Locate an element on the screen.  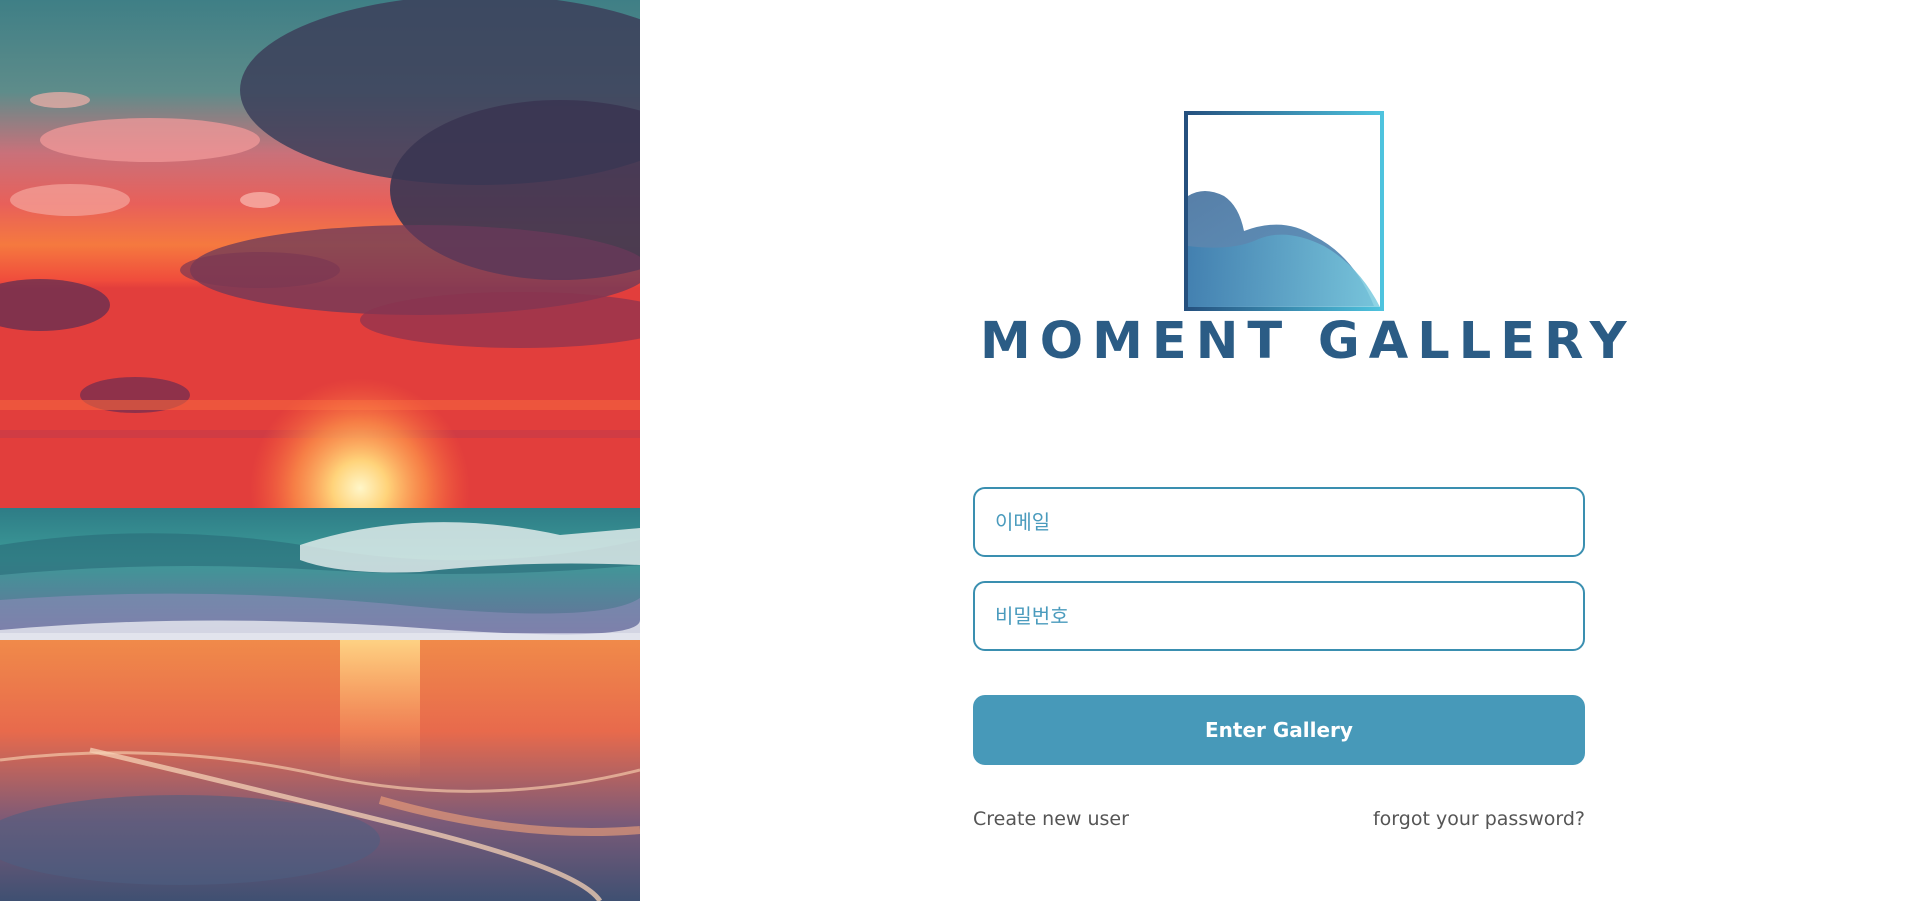
brand-name: MOMENT GALLERY is located at coordinates (1308, 341).